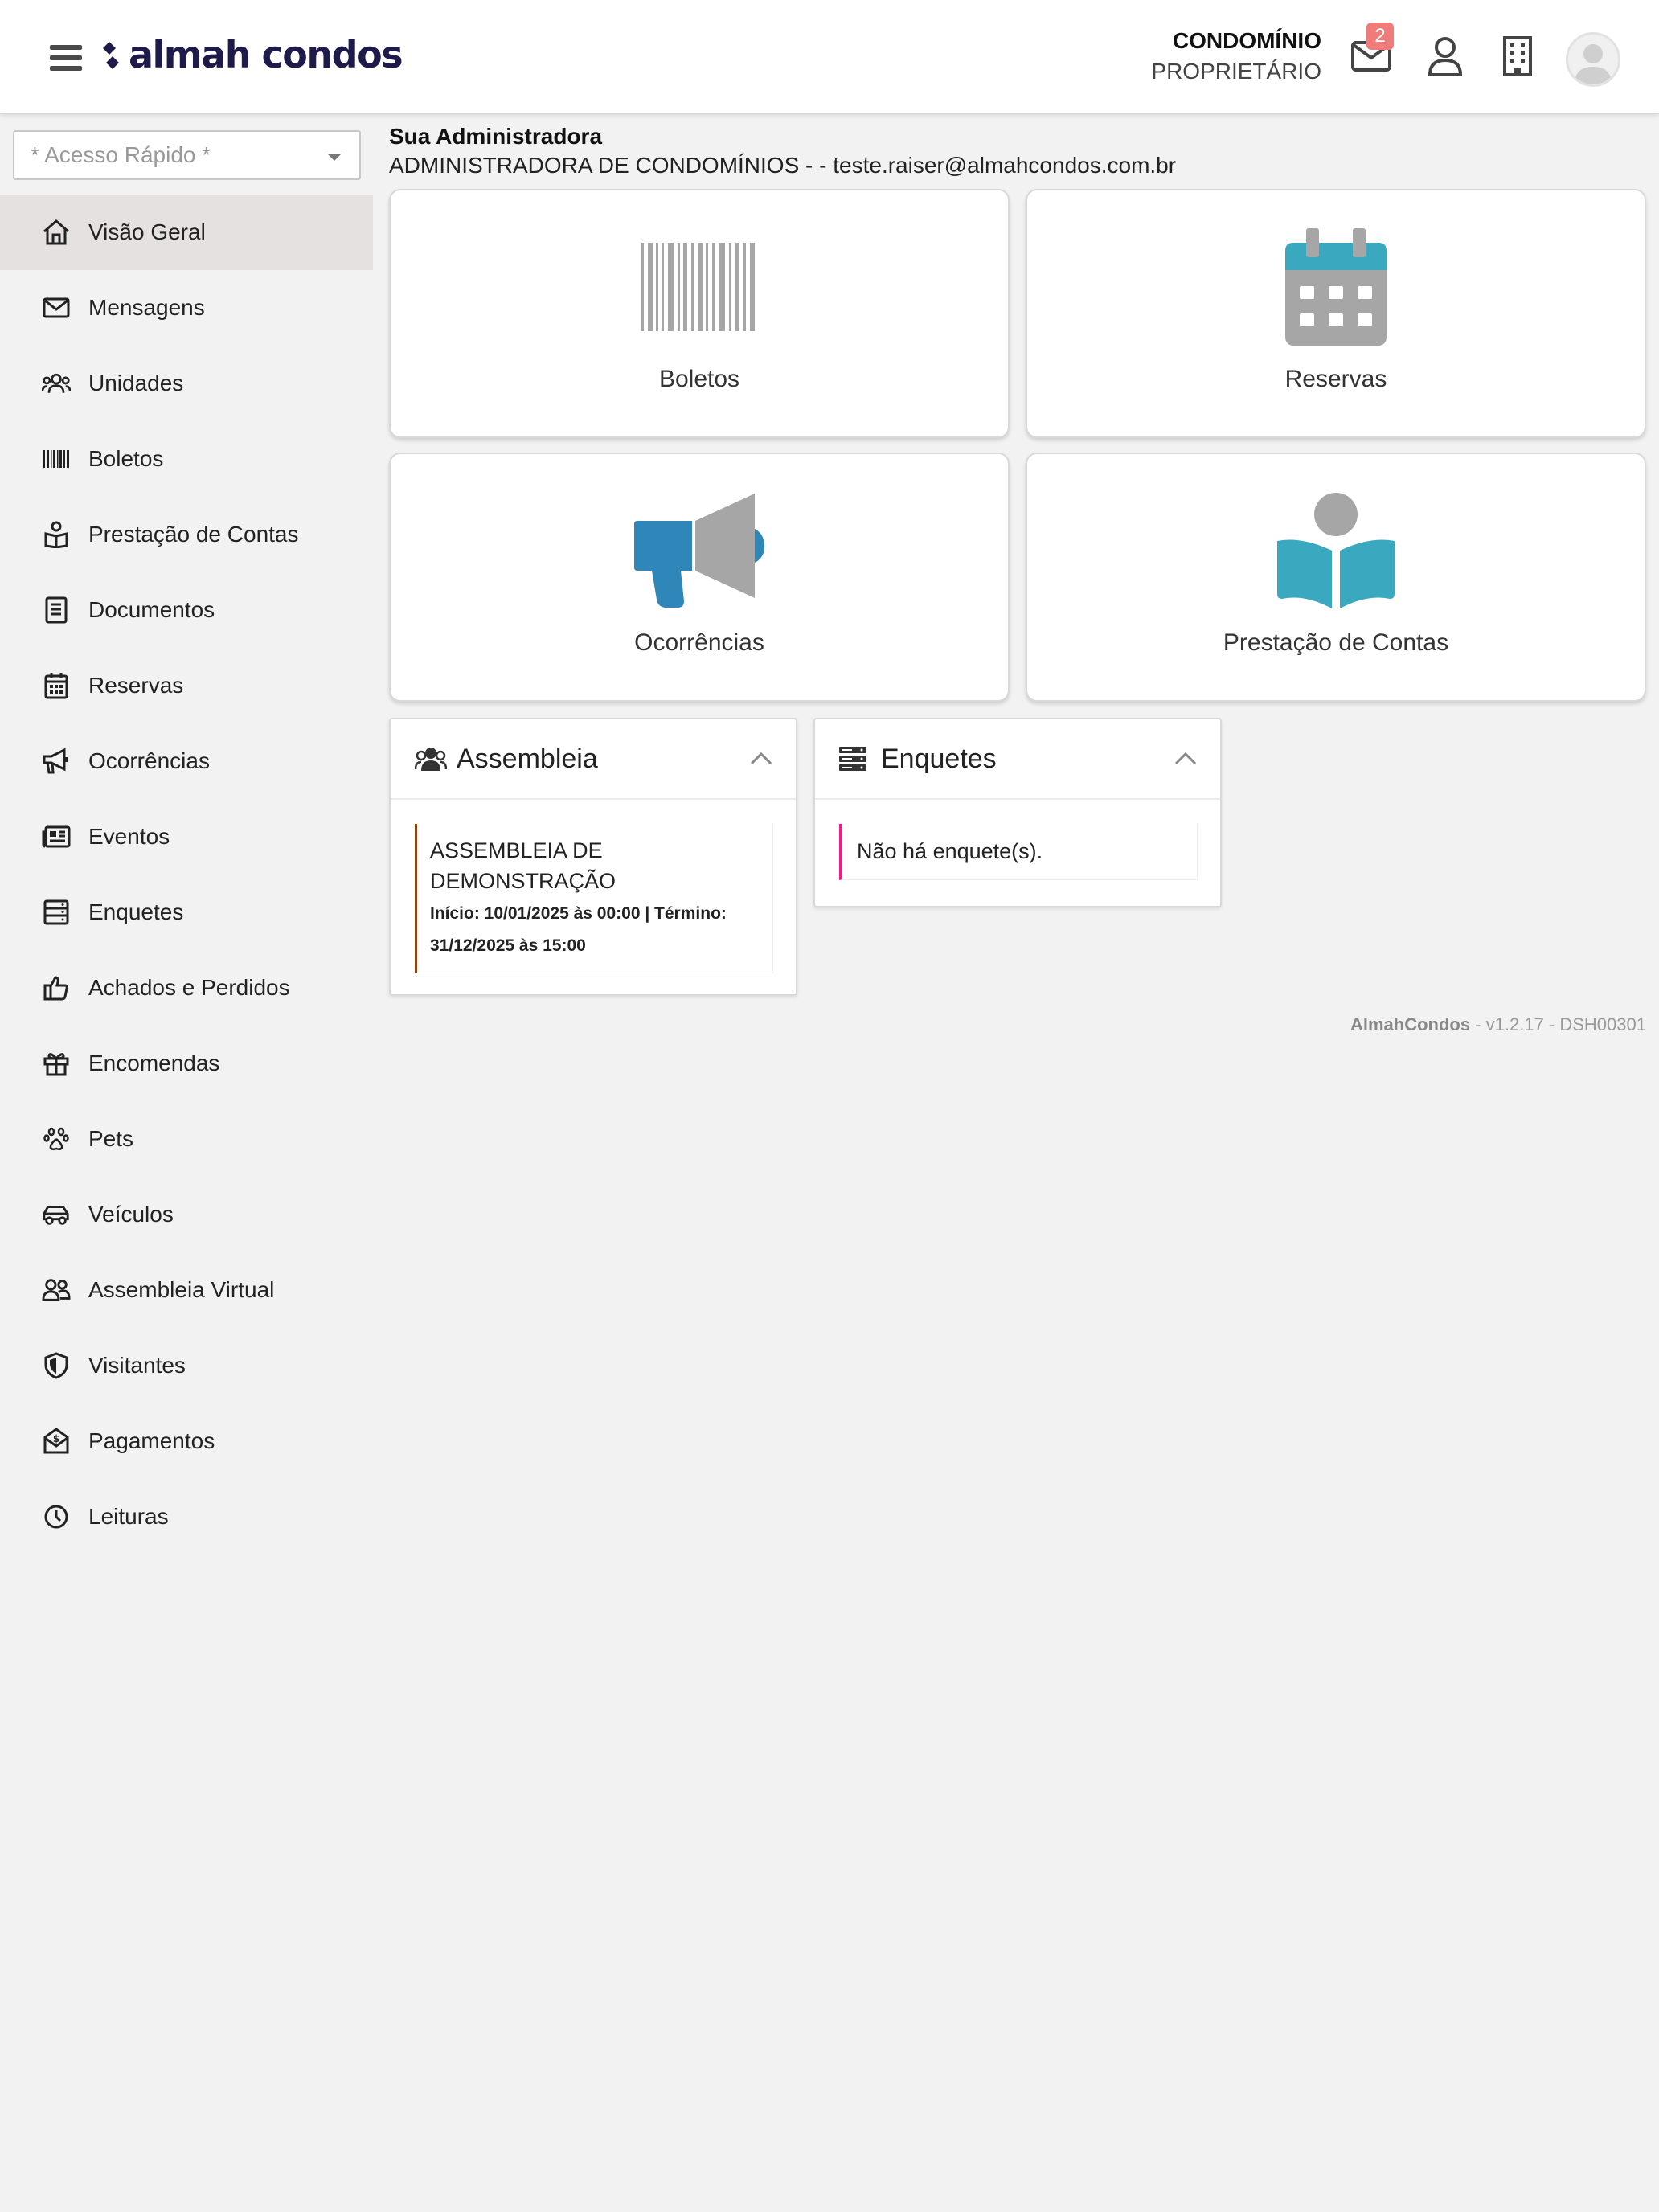  I want to click on footer-brand: AlmahCondos, so click(1410, 1024).